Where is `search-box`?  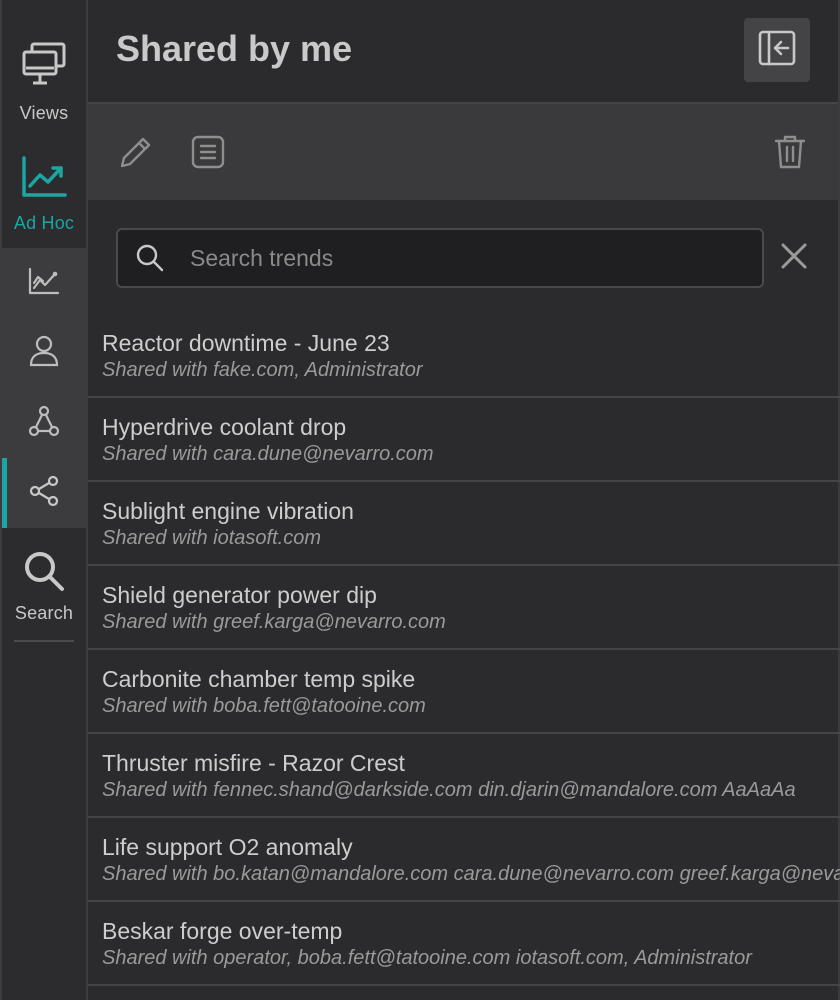
search-box is located at coordinates (440, 258).